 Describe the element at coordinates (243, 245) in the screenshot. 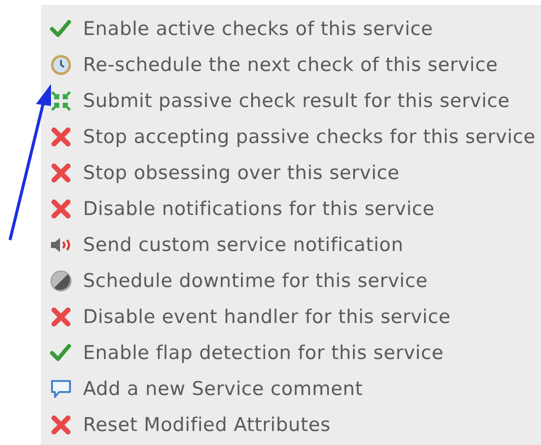

I see `command-link: Send custom service notification` at that location.